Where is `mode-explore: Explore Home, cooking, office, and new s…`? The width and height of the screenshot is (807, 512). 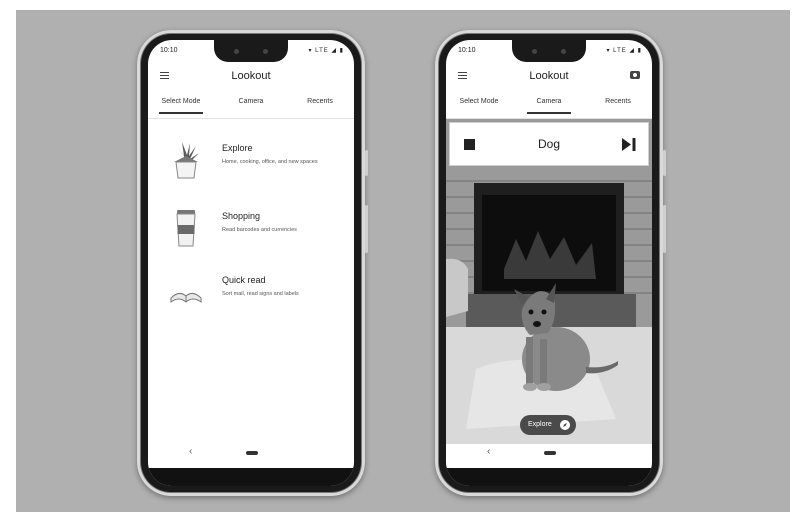 mode-explore: Explore Home, cooking, office, and new s… is located at coordinates (261, 165).